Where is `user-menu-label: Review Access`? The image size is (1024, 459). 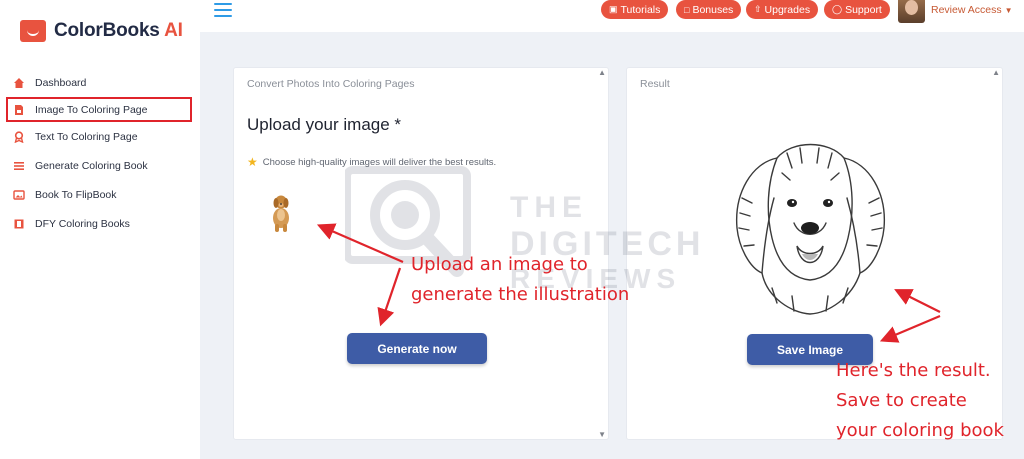
user-menu-label: Review Access is located at coordinates (966, 10).